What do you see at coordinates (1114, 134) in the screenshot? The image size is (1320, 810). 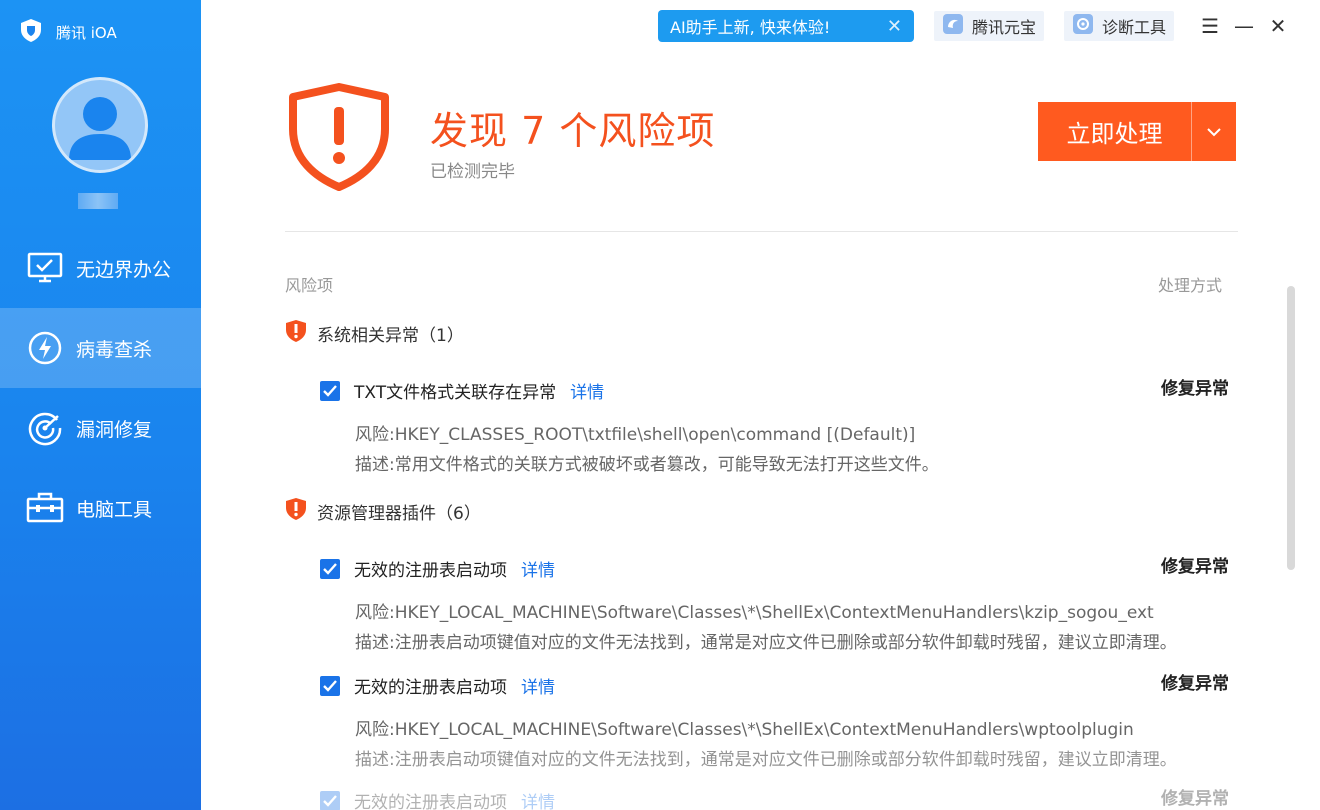 I see `handle-now-label: 立即处理` at bounding box center [1114, 134].